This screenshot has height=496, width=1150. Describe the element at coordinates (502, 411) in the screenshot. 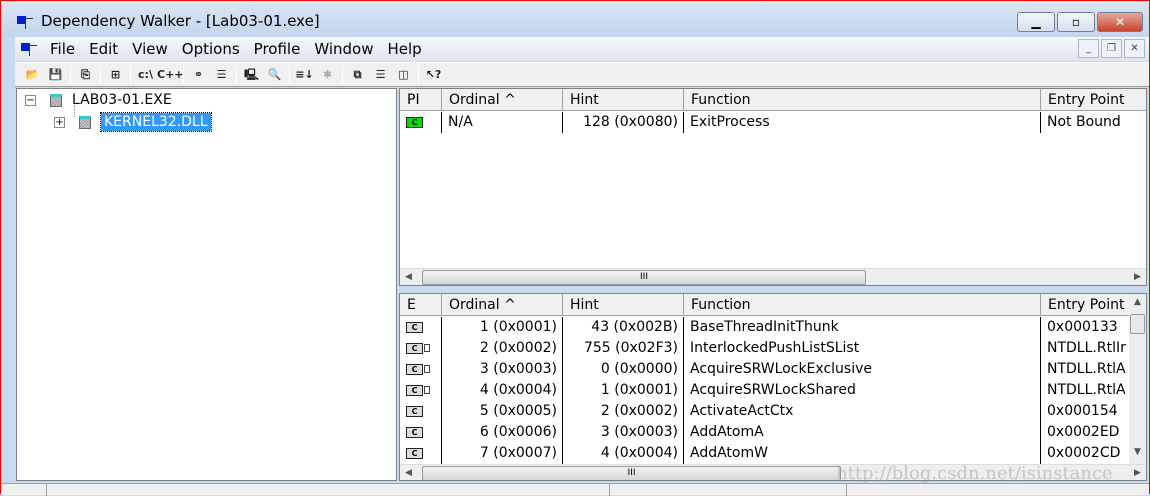

I see `cell-ordinal: 5 (0x0005)` at that location.